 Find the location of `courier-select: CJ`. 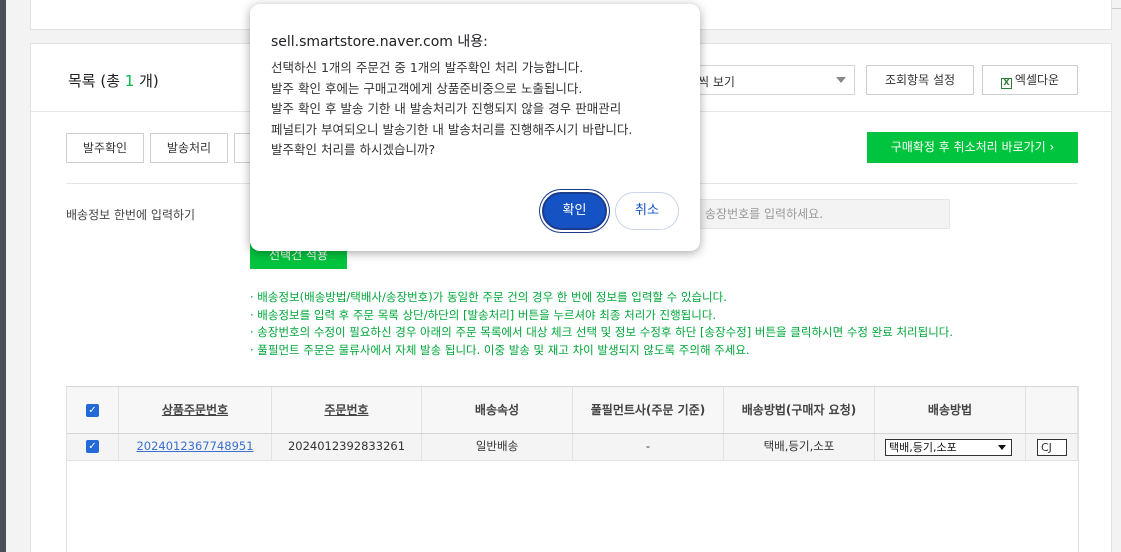

courier-select: CJ is located at coordinates (1052, 447).